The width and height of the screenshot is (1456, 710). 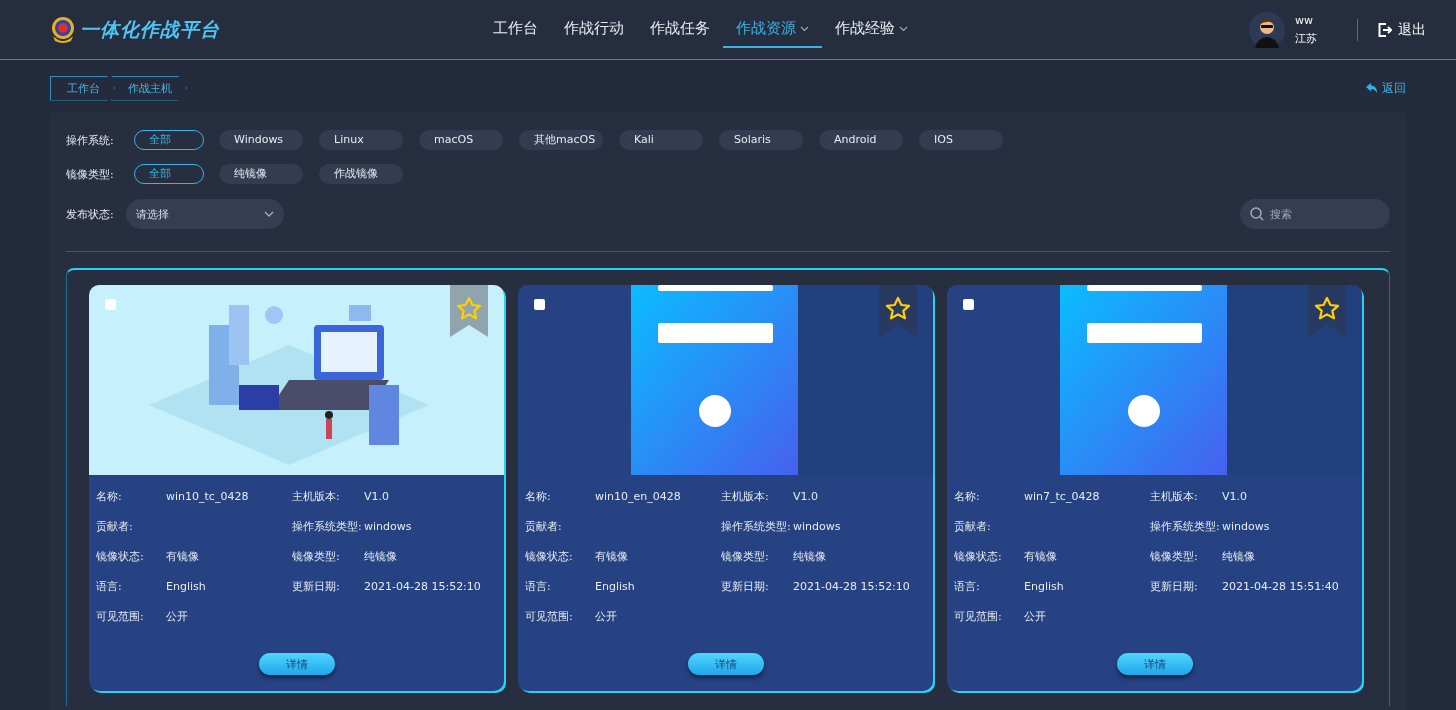 What do you see at coordinates (461, 140) in the screenshot?
I see `filter-chip: macOS` at bounding box center [461, 140].